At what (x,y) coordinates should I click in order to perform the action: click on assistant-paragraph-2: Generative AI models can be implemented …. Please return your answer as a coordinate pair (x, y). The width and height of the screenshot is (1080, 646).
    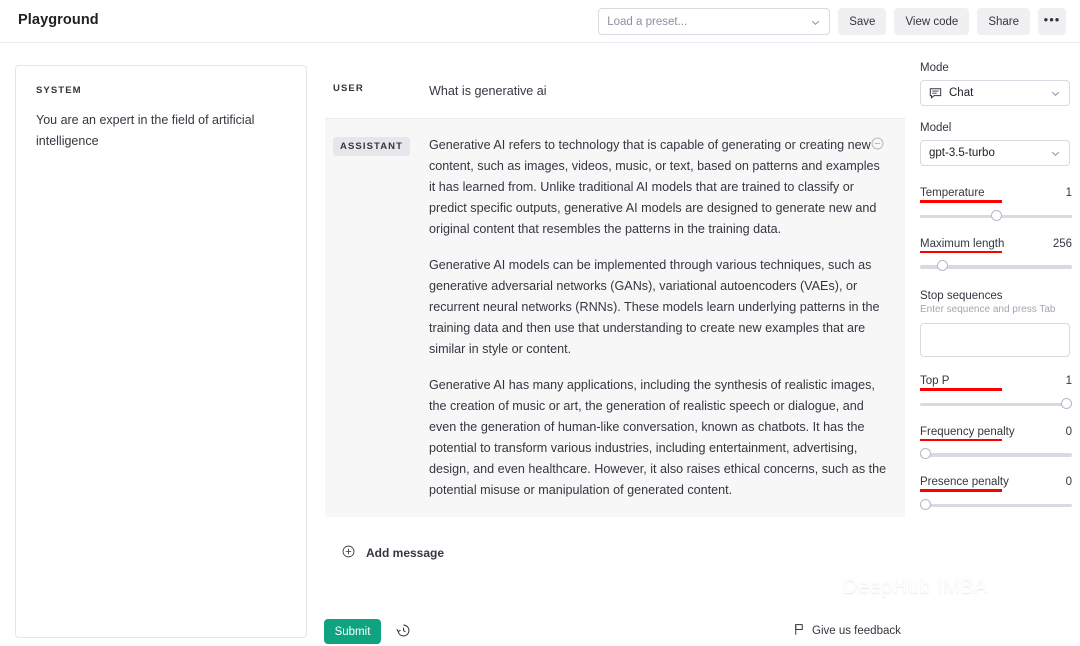
    Looking at the image, I should click on (654, 307).